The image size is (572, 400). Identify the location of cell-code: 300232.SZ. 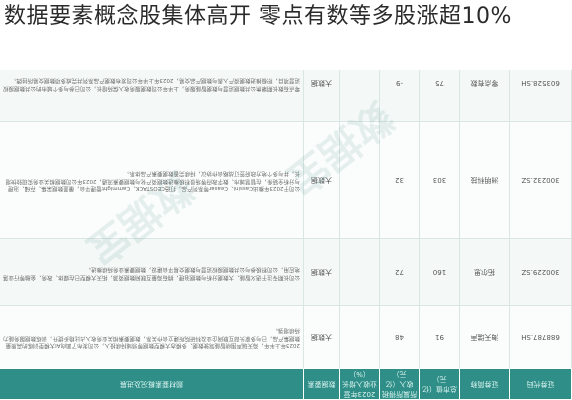
(540, 180).